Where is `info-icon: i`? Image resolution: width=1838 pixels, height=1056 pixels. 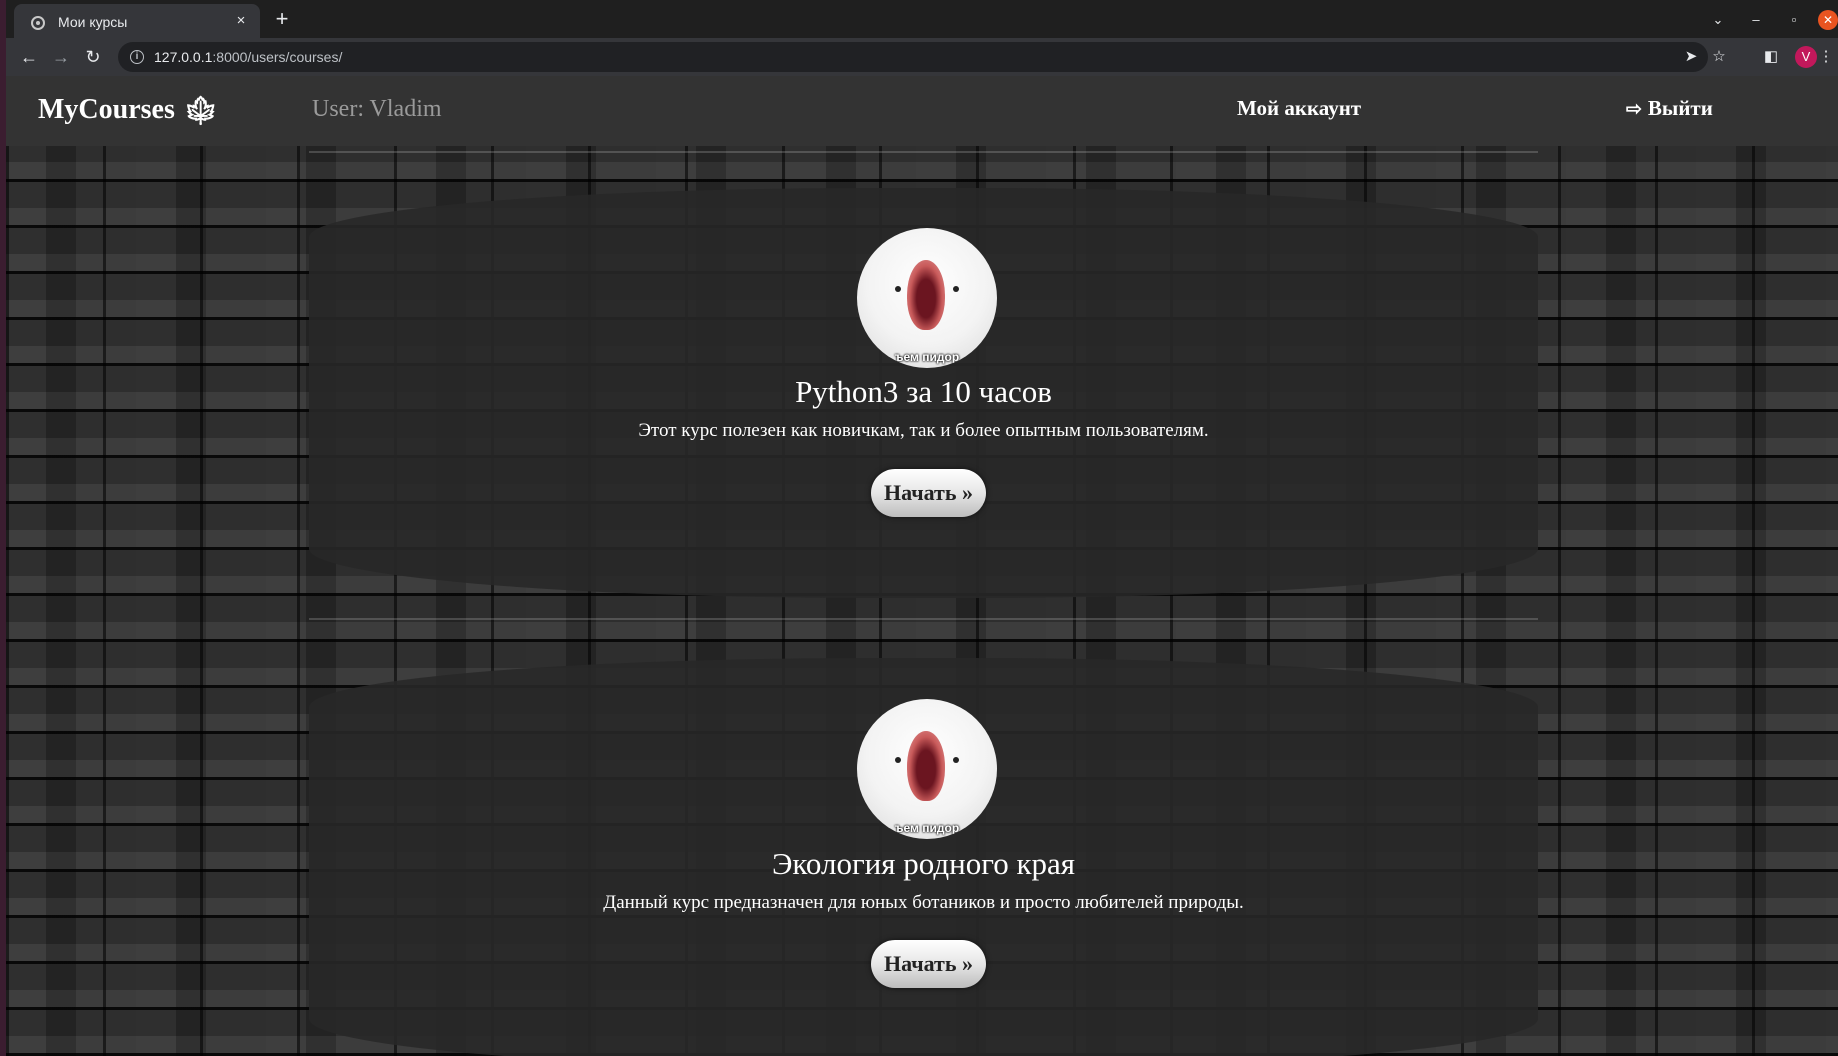 info-icon: i is located at coordinates (137, 57).